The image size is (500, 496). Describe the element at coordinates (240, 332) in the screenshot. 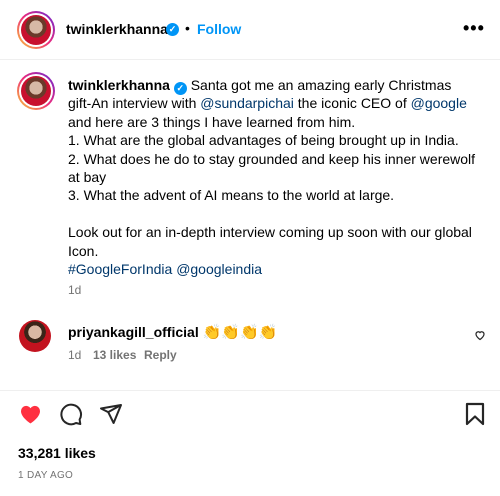

I see `comment-text: 👏👏👏👏` at that location.